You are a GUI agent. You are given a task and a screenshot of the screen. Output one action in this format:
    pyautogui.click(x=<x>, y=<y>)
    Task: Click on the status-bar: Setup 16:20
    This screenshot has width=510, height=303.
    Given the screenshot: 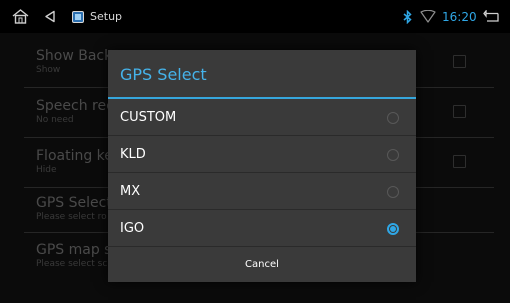 What is the action you would take?
    pyautogui.click(x=255, y=16)
    